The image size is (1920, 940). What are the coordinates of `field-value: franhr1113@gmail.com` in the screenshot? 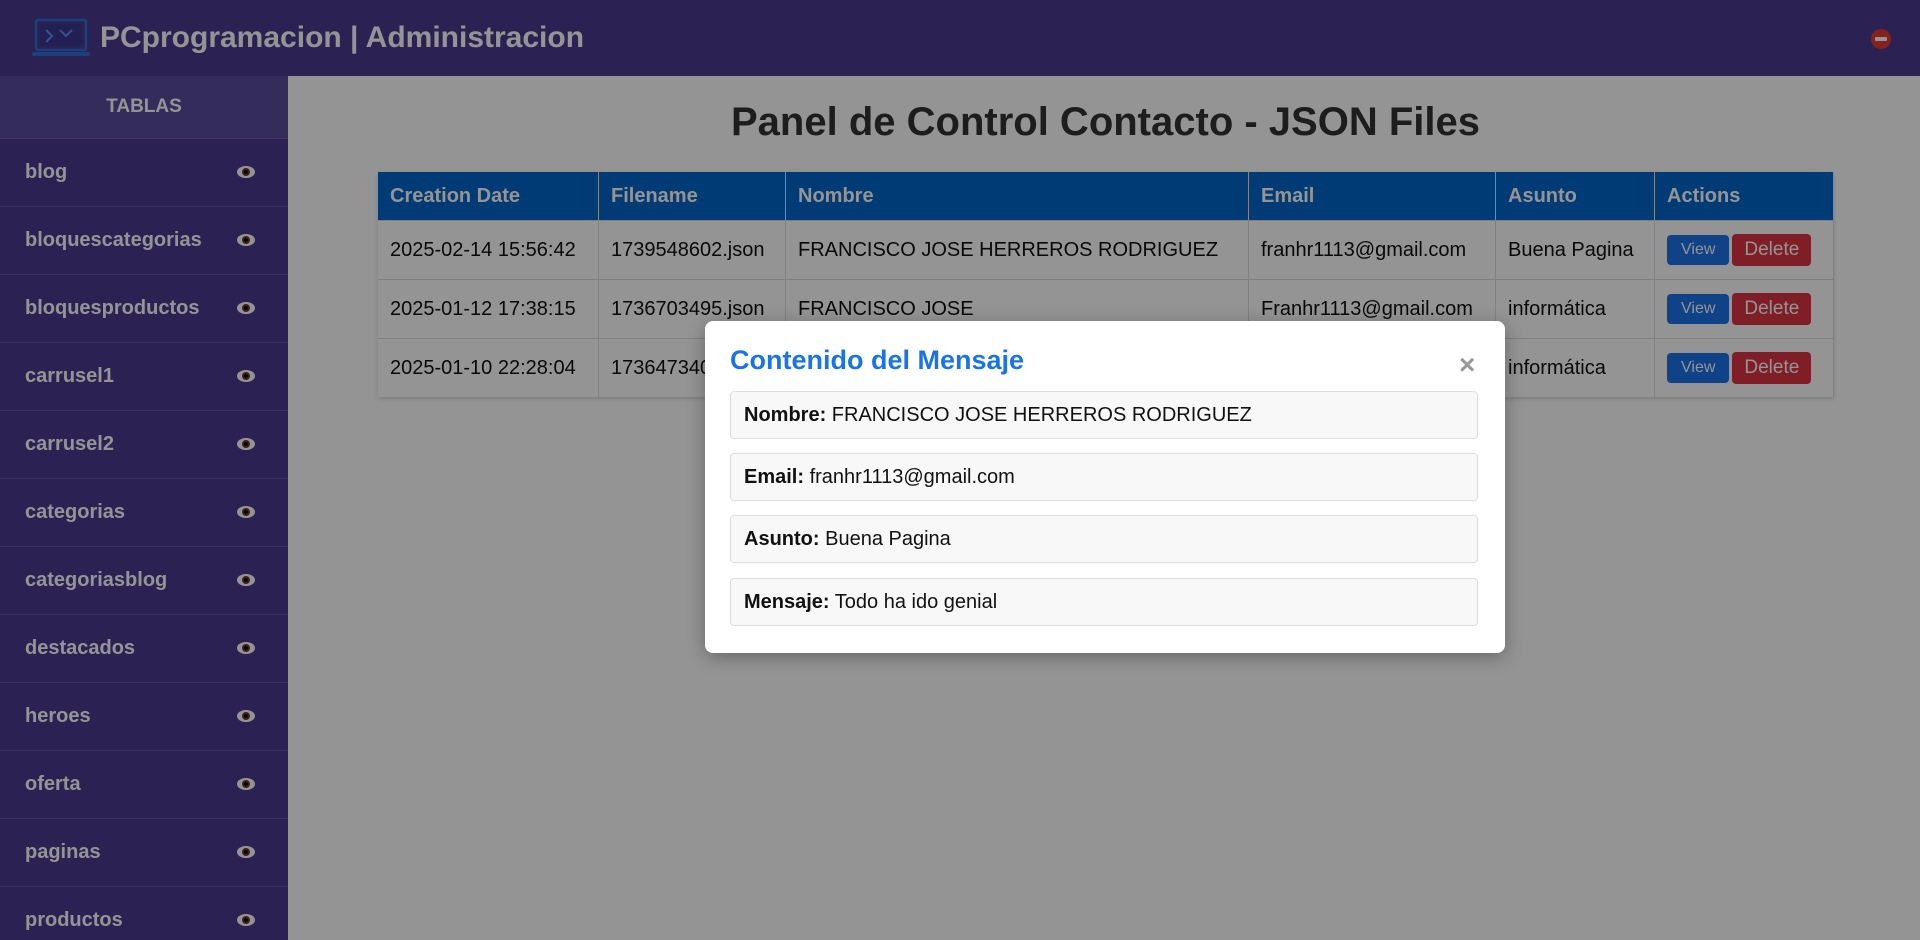 It's located at (912, 477).